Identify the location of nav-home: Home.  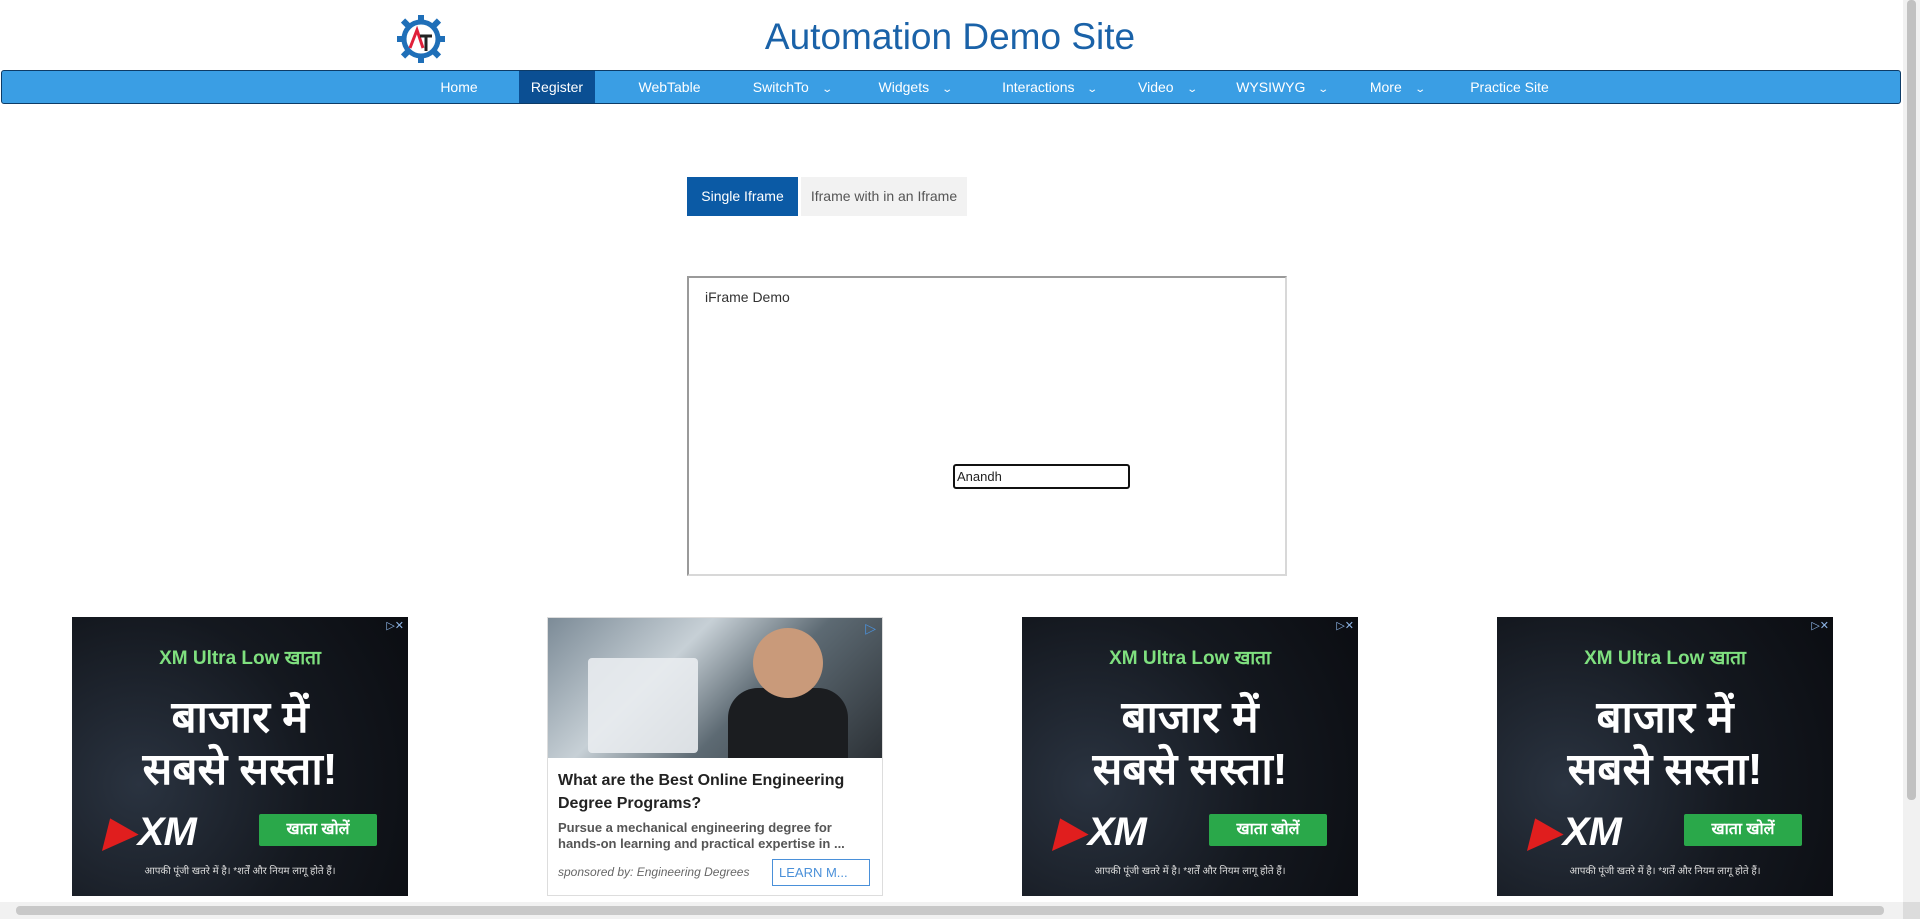
(459, 87).